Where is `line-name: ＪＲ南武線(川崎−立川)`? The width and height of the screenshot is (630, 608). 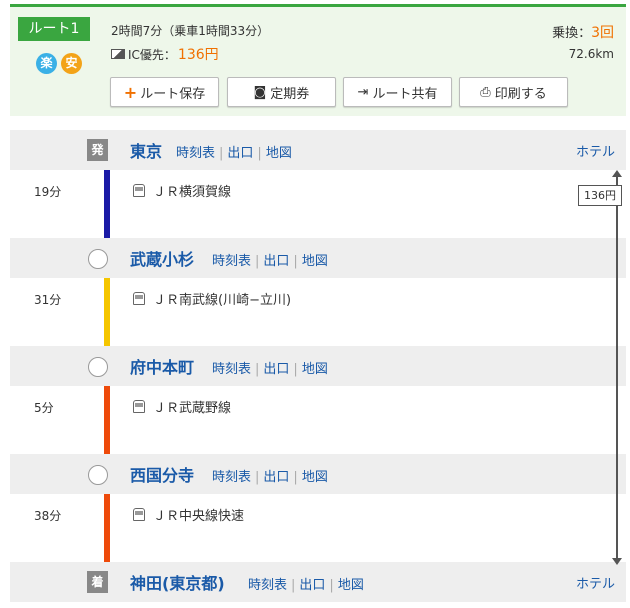
line-name: ＪＲ南武線(川崎−立川) is located at coordinates (222, 300).